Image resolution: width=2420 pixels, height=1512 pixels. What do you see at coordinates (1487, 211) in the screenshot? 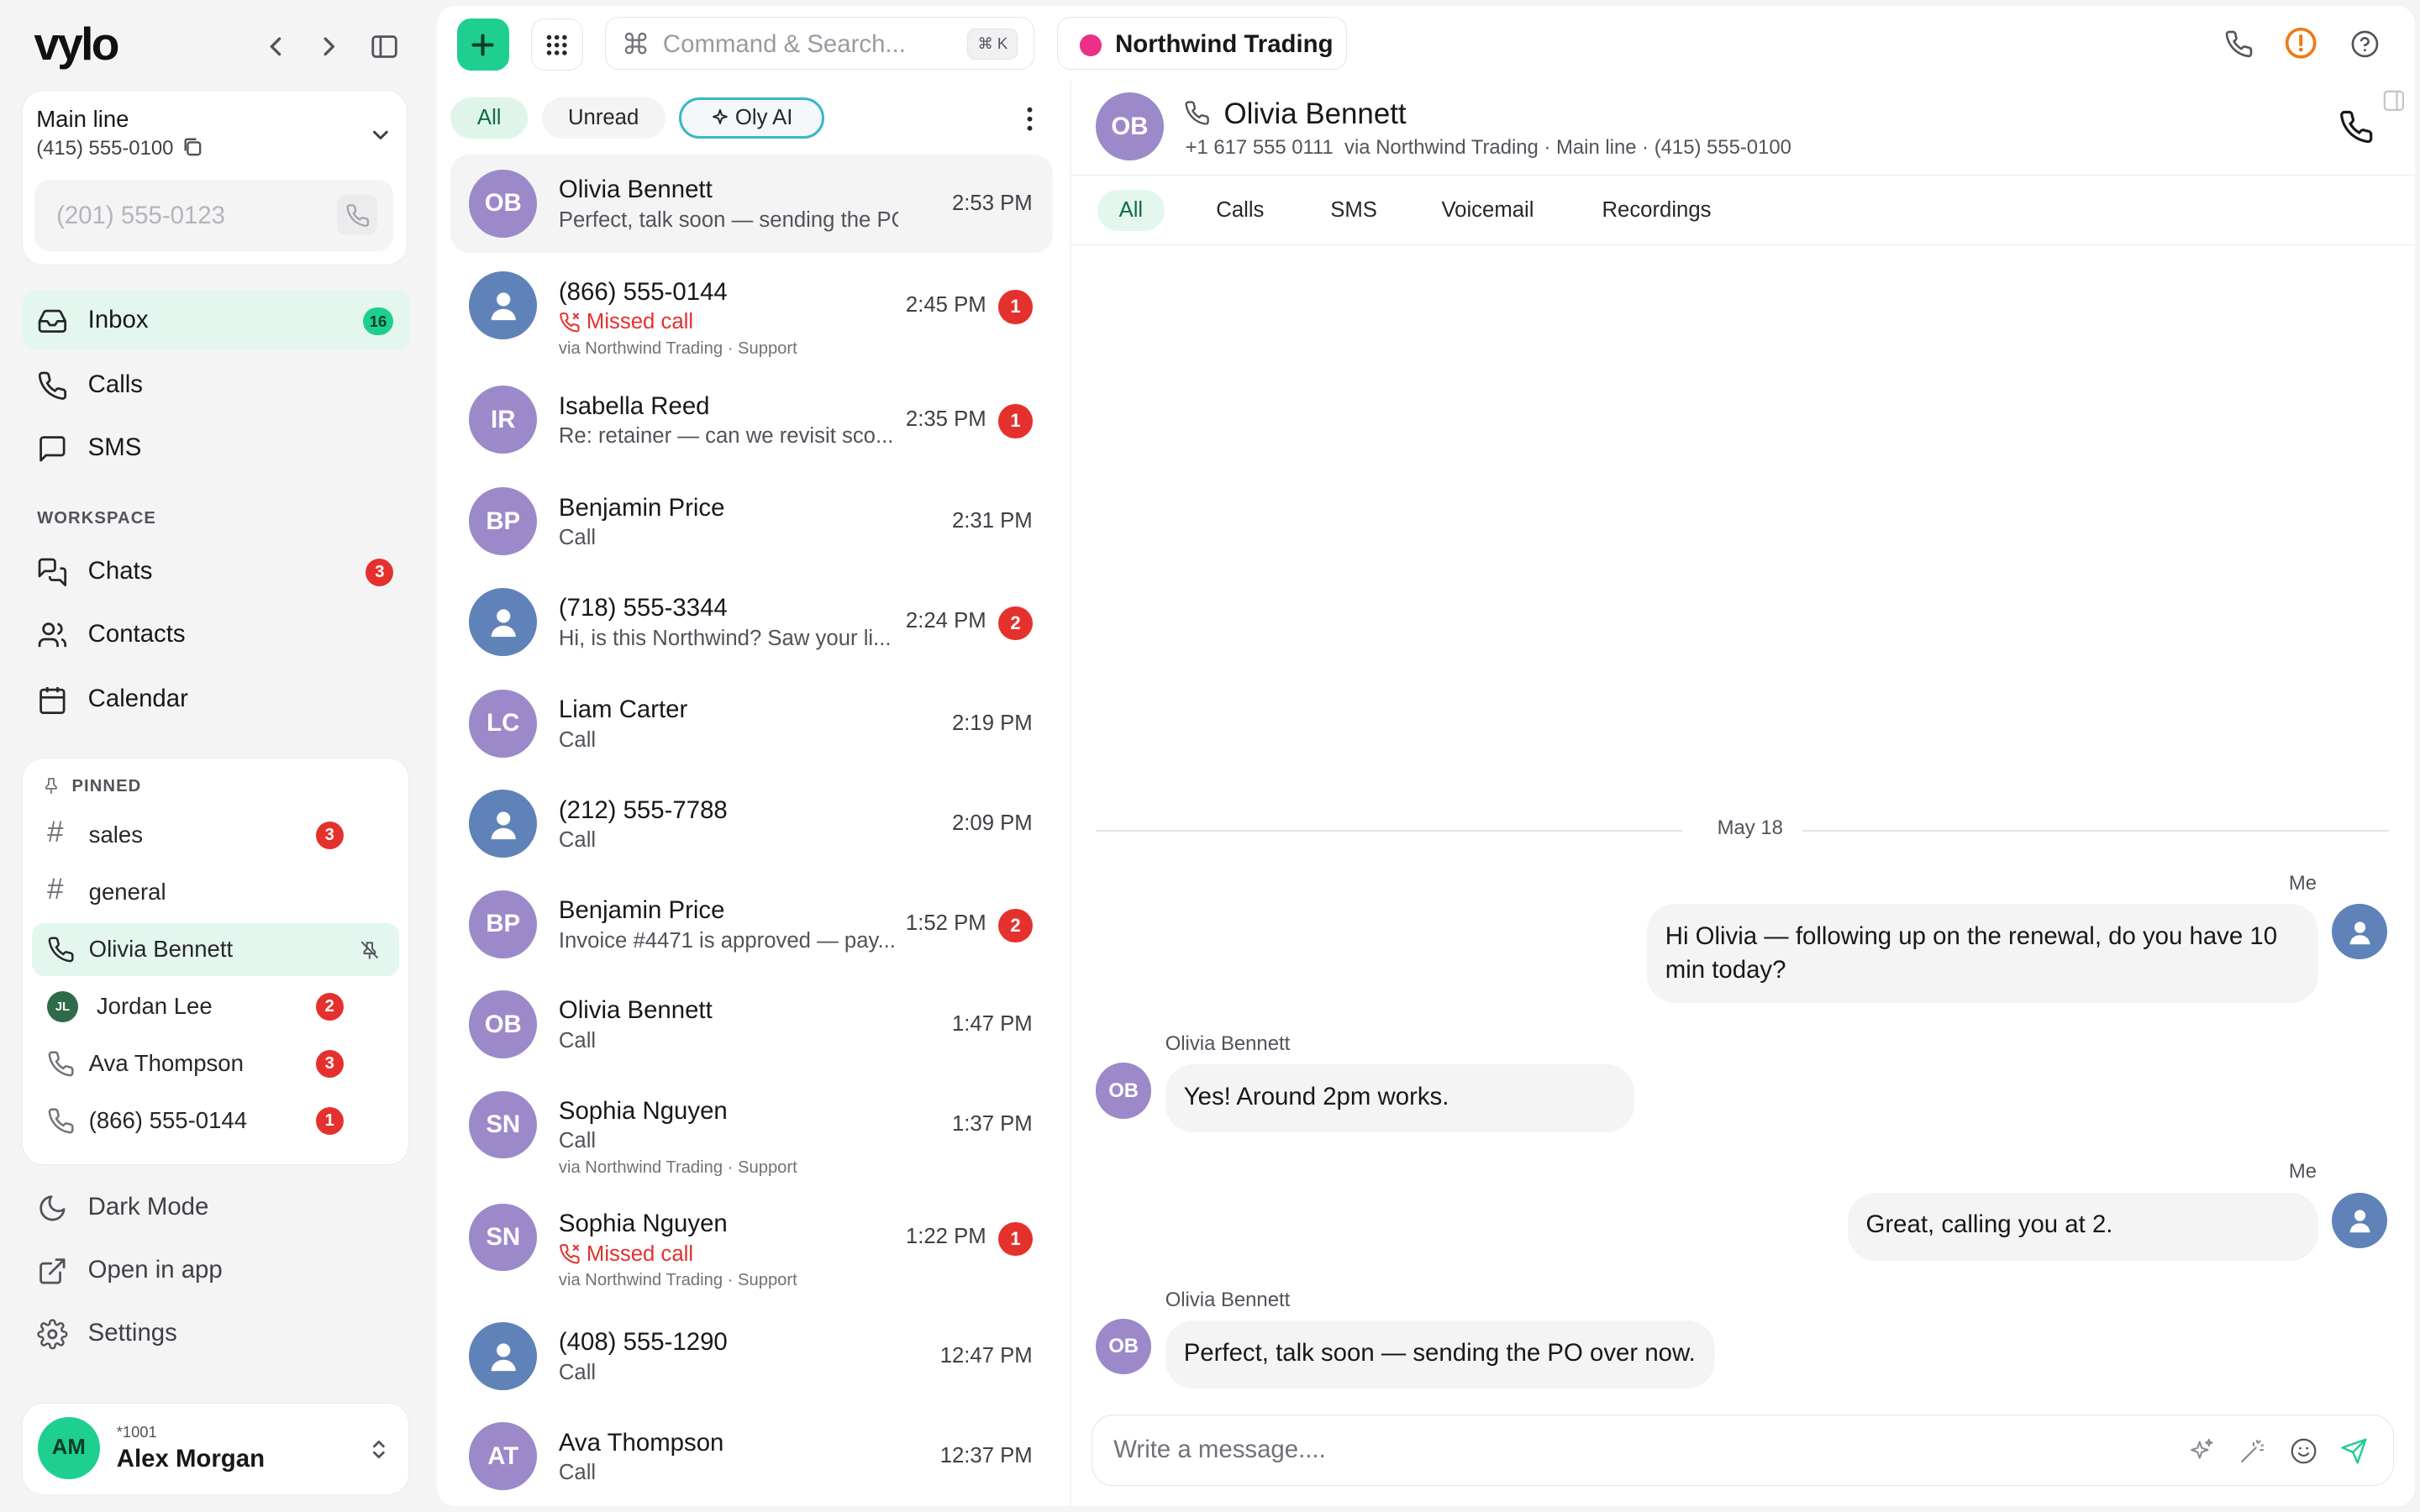
I see `tab-voicemail: Voicemail` at bounding box center [1487, 211].